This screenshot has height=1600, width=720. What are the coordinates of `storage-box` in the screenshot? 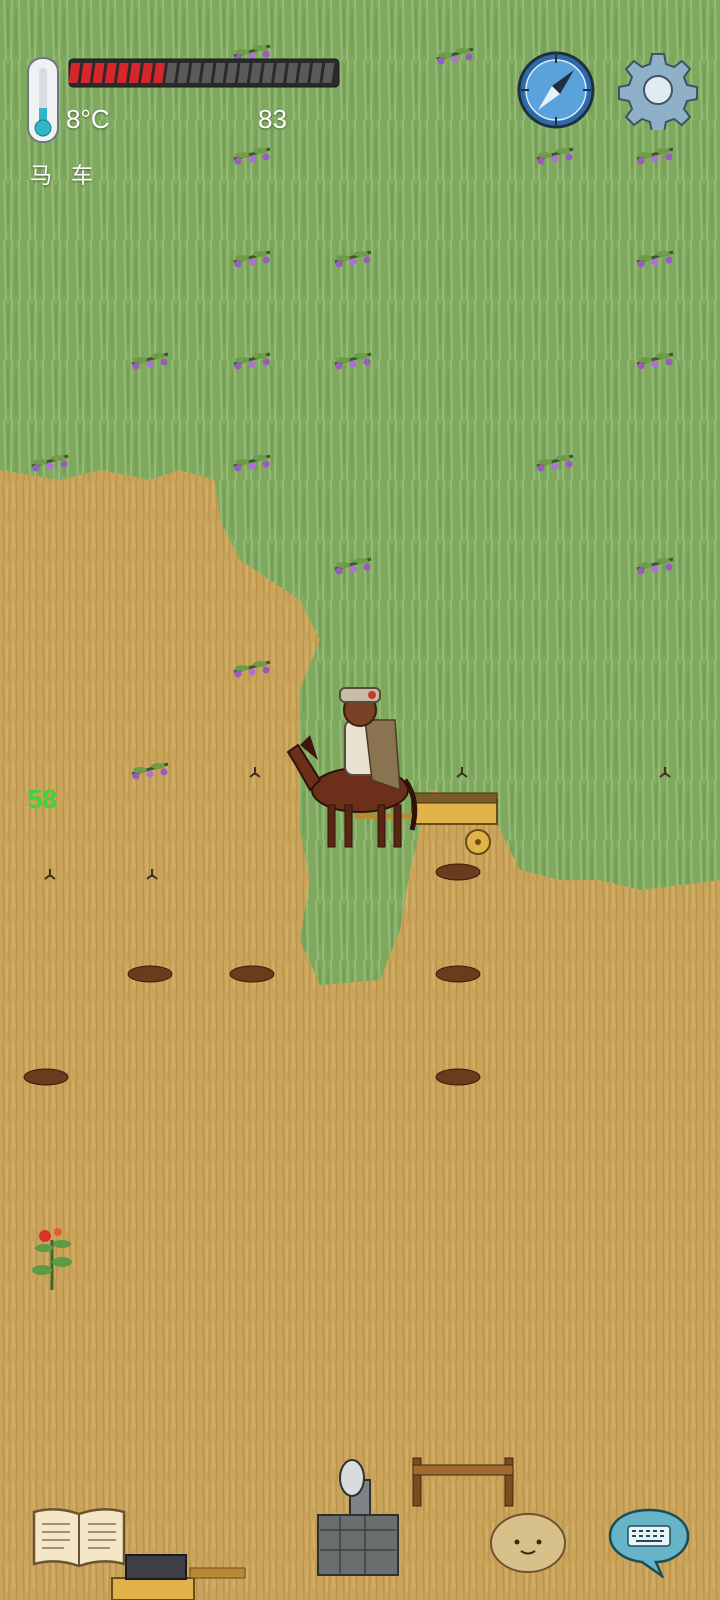 It's located at (178, 1577).